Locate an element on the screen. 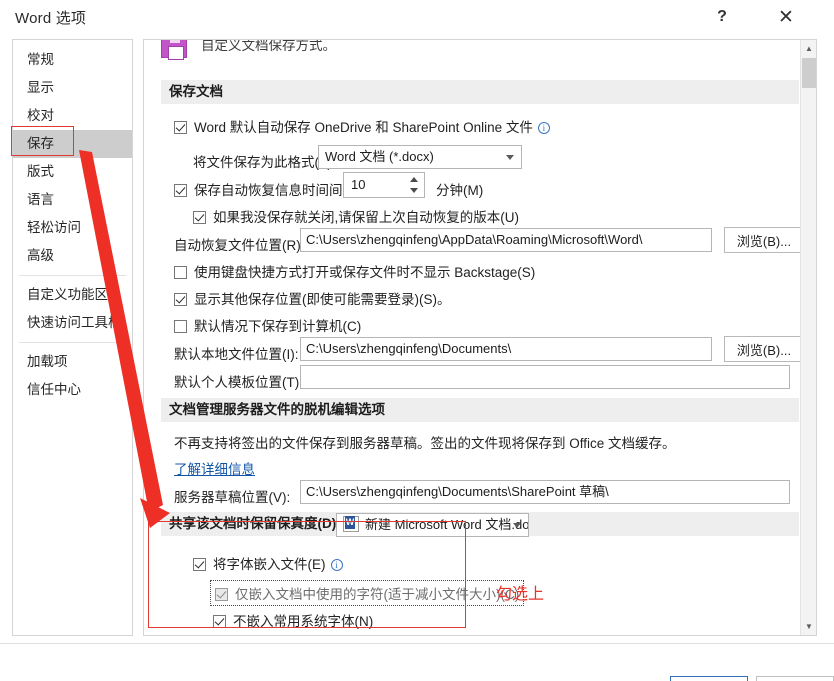 The height and width of the screenshot is (681, 834). sidebar-item-label: 自定义功能区 is located at coordinates (67, 294).